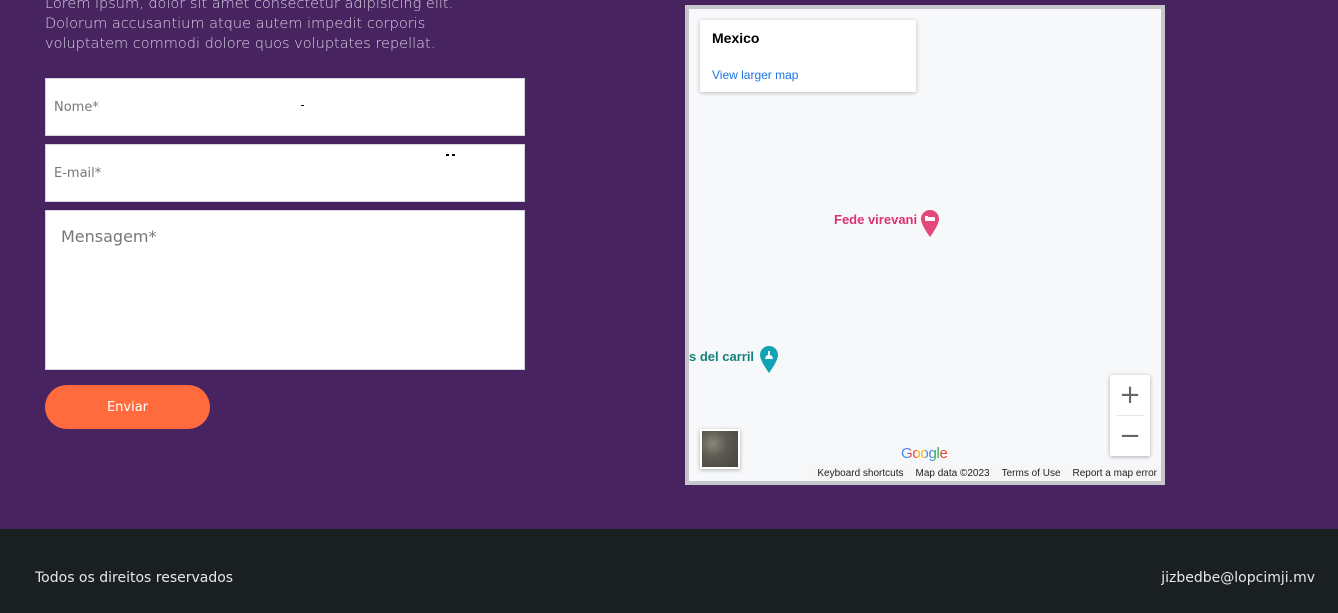 The height and width of the screenshot is (613, 1338). Describe the element at coordinates (860, 473) in the screenshot. I see `keyboard-shortcuts-link: Keyboard shortcuts` at that location.